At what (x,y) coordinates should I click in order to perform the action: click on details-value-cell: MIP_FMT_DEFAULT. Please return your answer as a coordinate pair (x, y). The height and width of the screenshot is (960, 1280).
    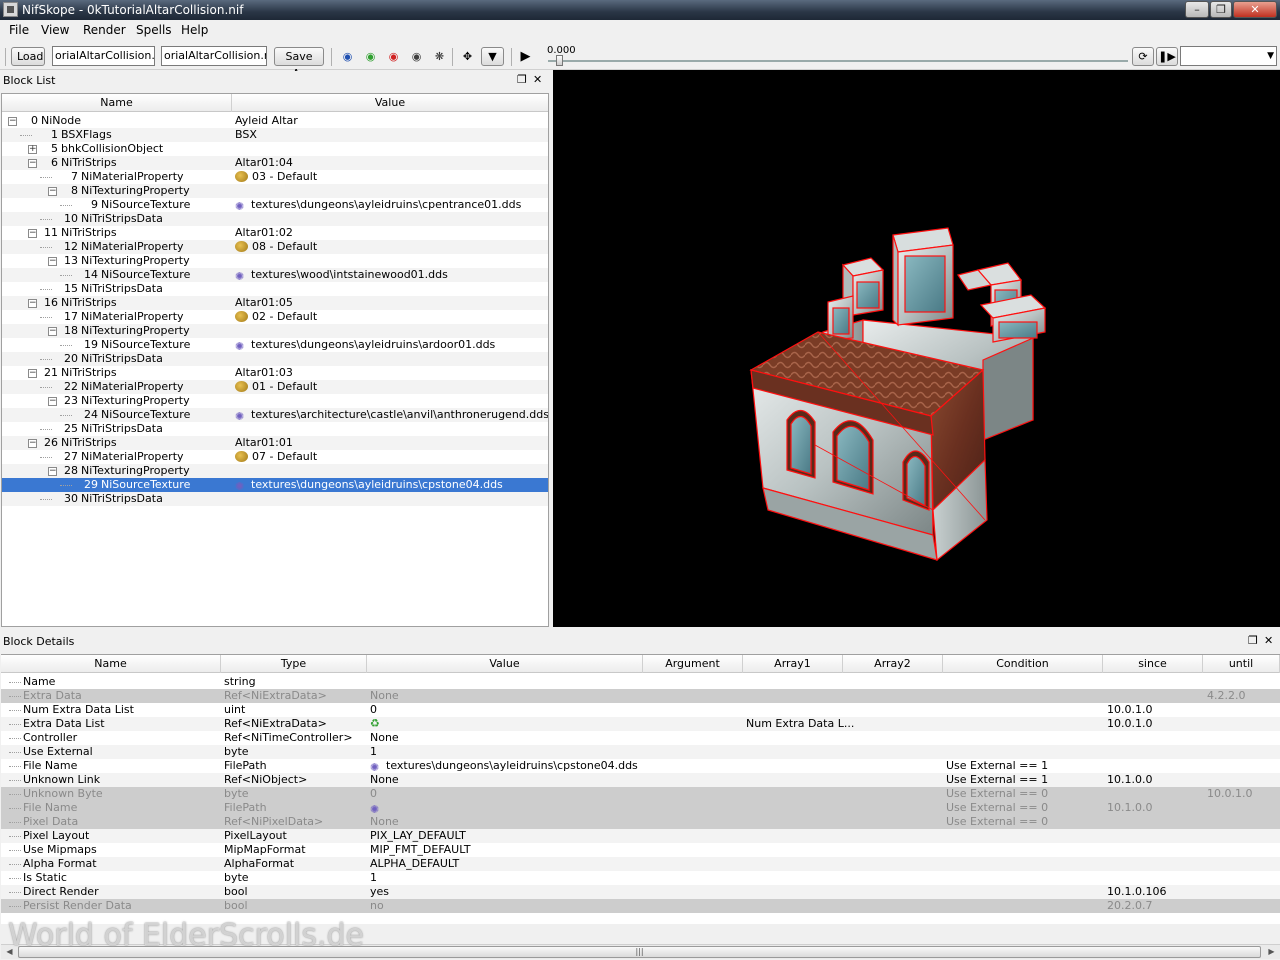
    Looking at the image, I should click on (420, 850).